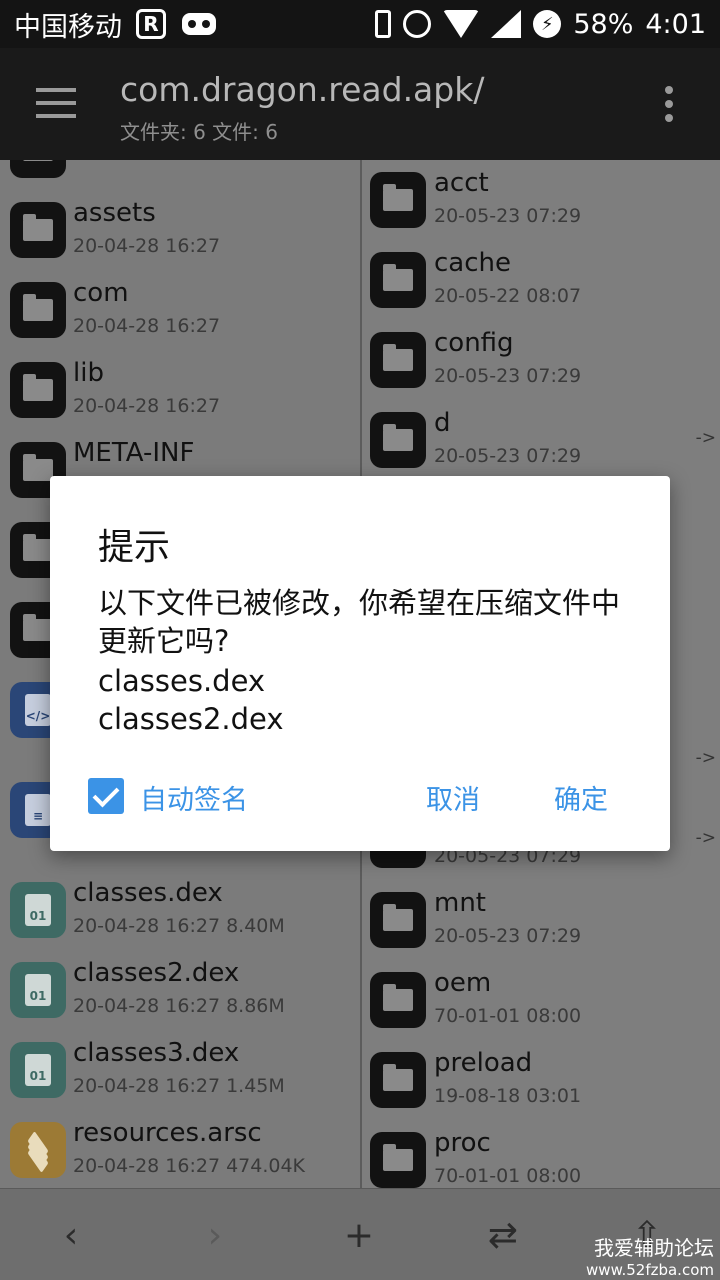 This screenshot has width=720, height=1280. I want to click on list-item: 01 classes3.dex 20-04-28 16:27 1.45M, so click(180, 1070).